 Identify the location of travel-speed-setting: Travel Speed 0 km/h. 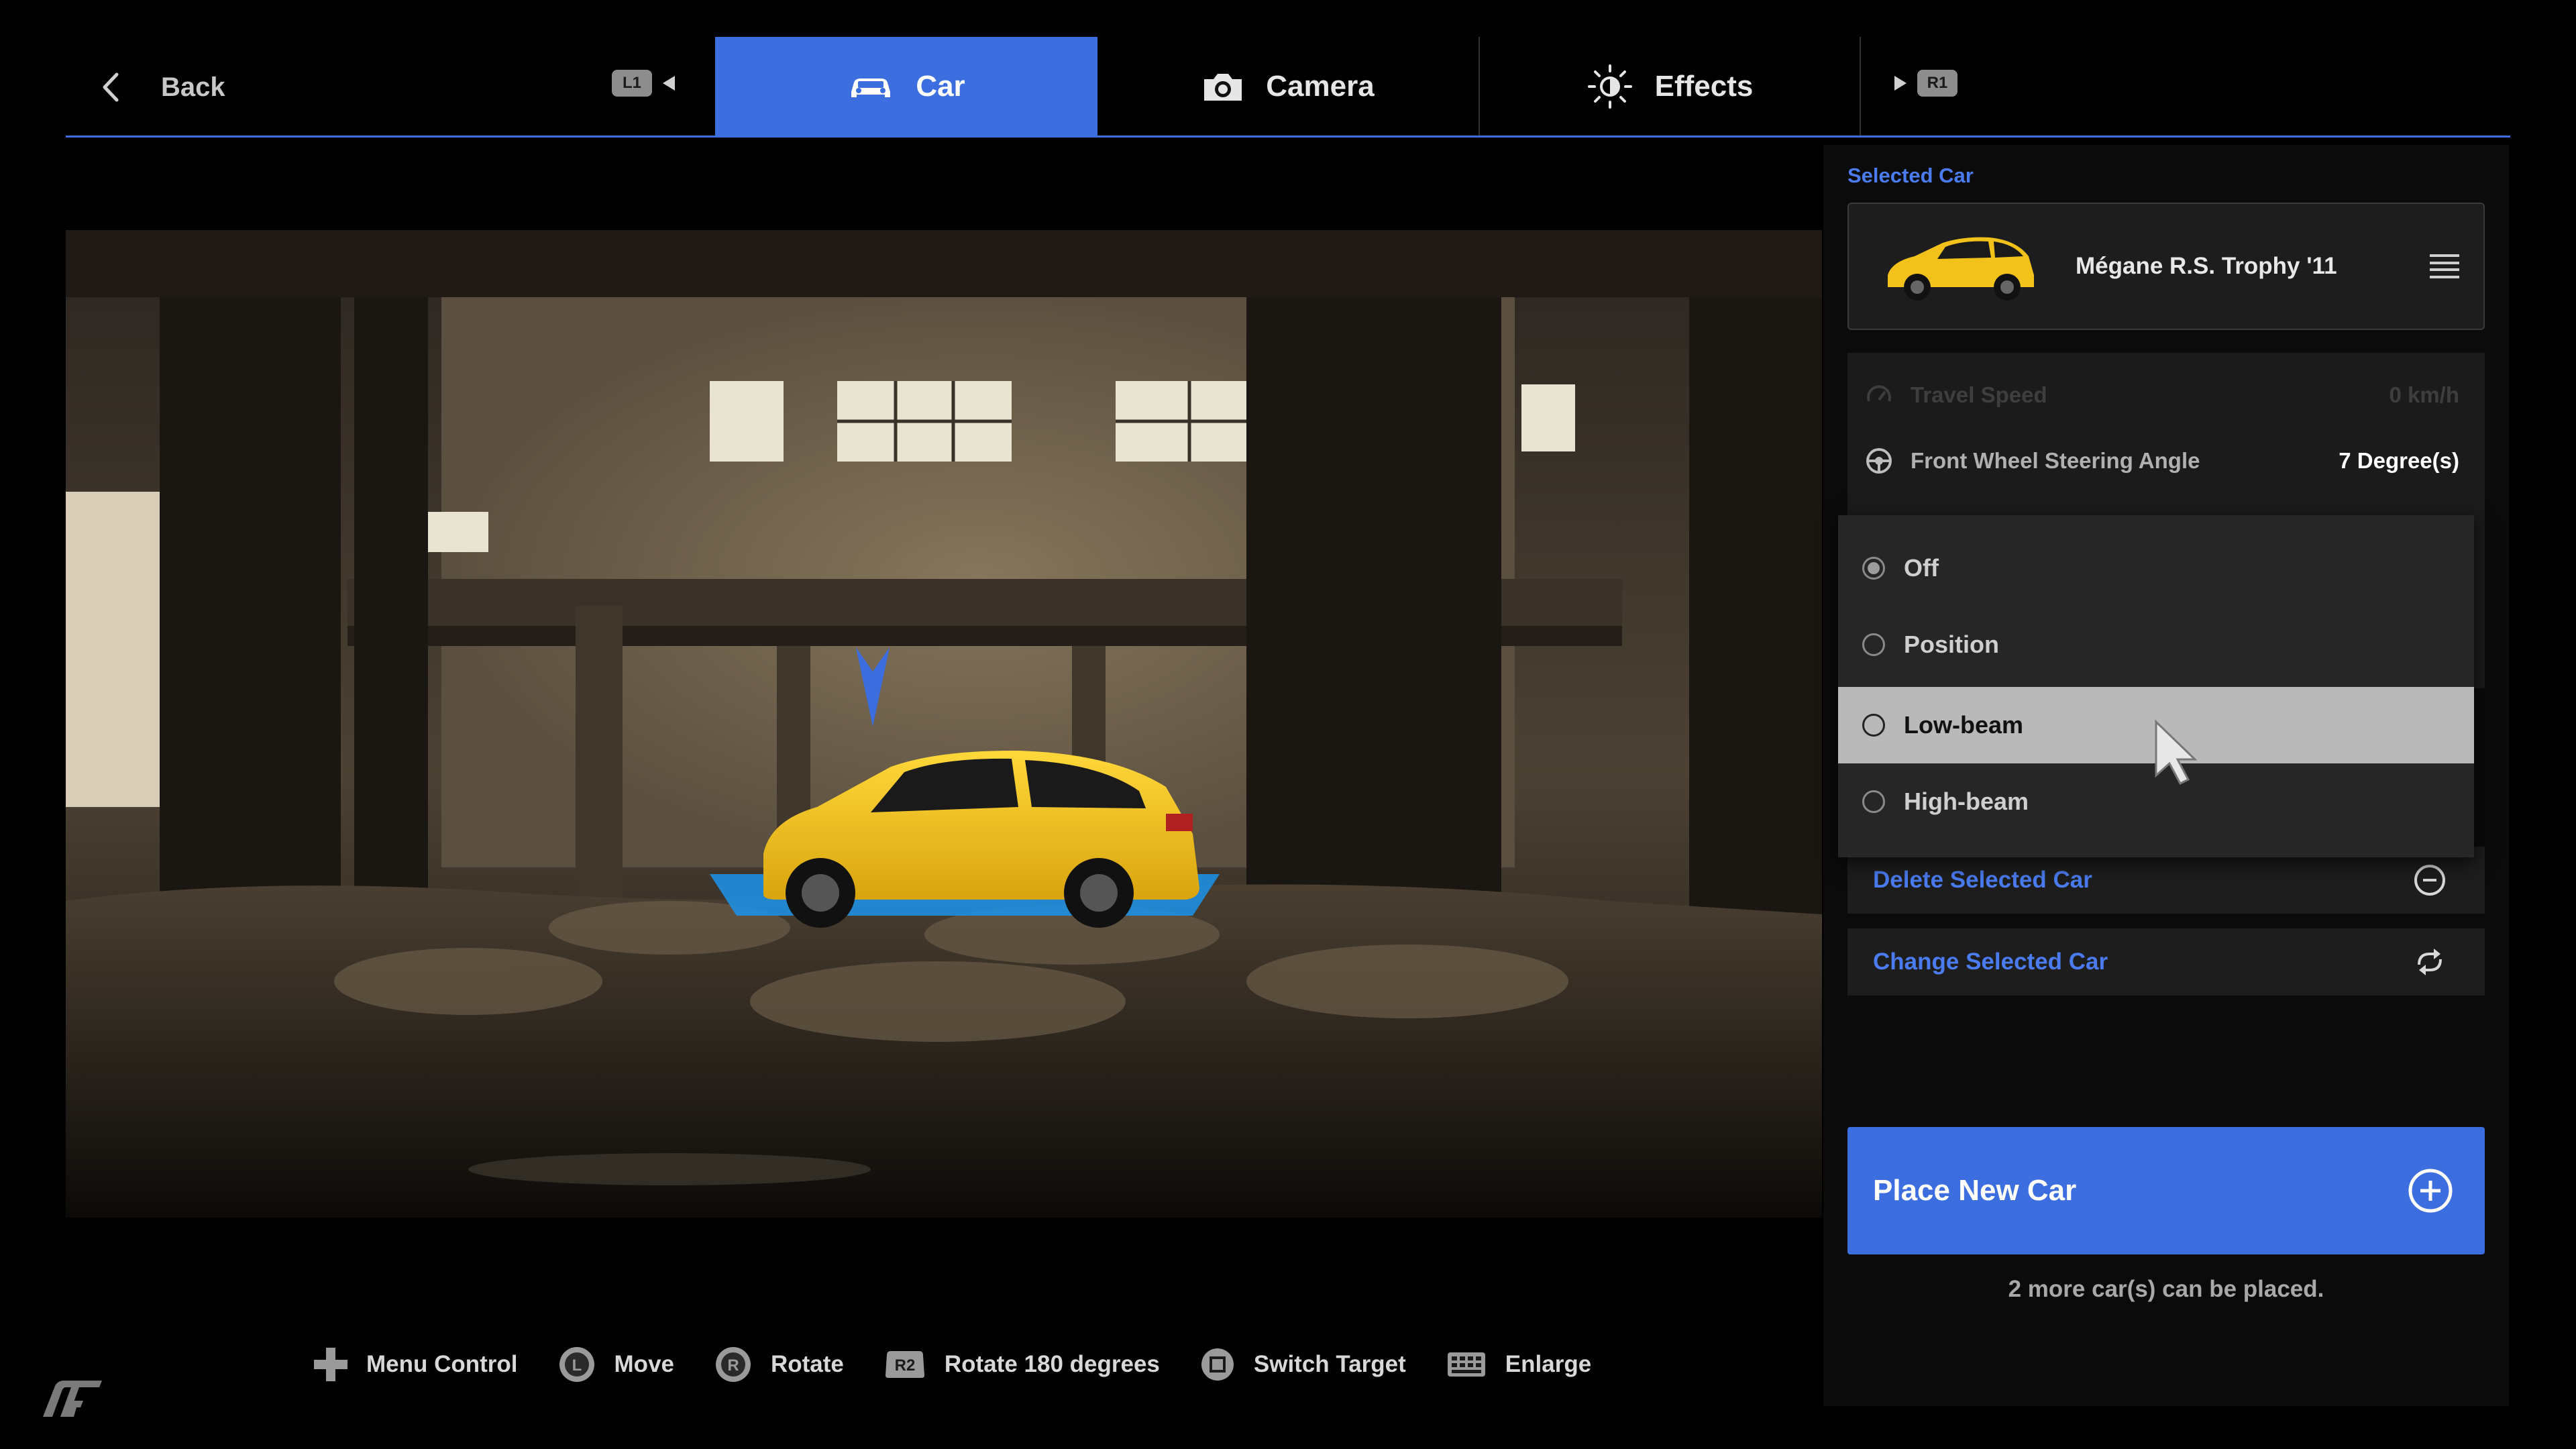
(2166, 395).